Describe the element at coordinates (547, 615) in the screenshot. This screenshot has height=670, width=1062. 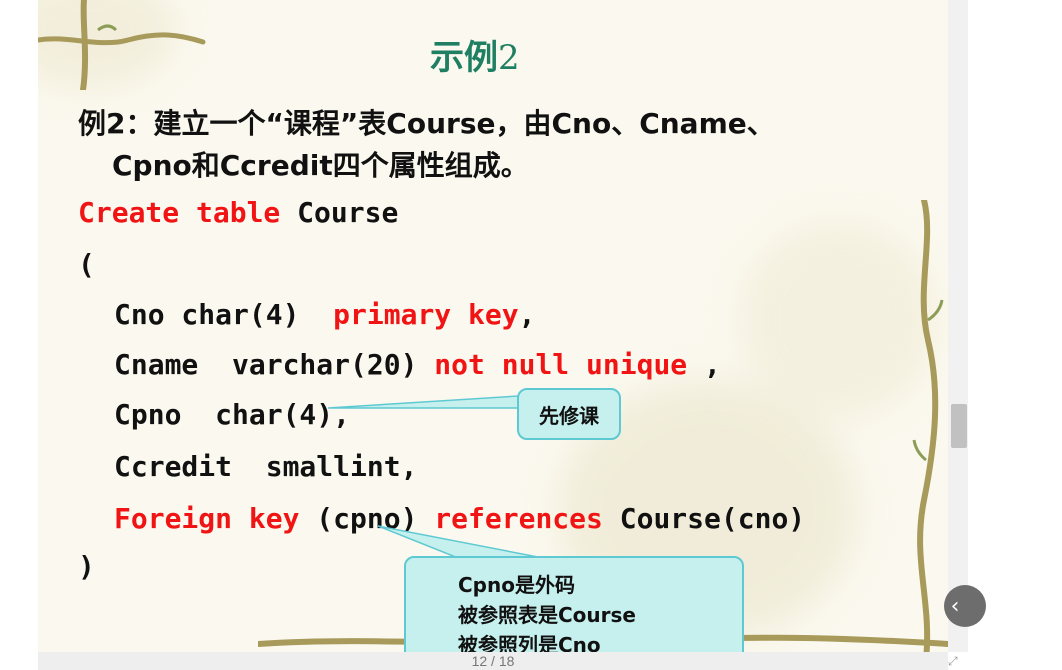
I see `callout-note-line-2: 被参照表是Course` at that location.